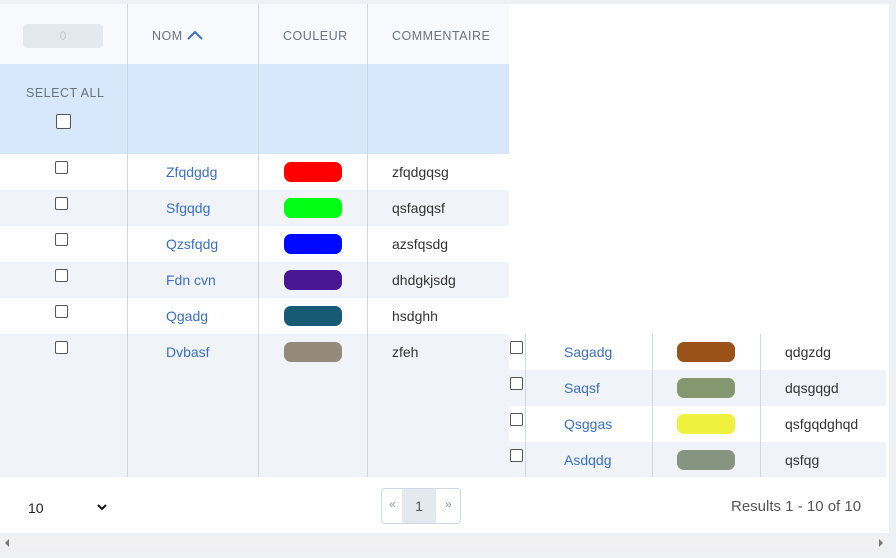  Describe the element at coordinates (195, 35) in the screenshot. I see `chevron-up-icon` at that location.